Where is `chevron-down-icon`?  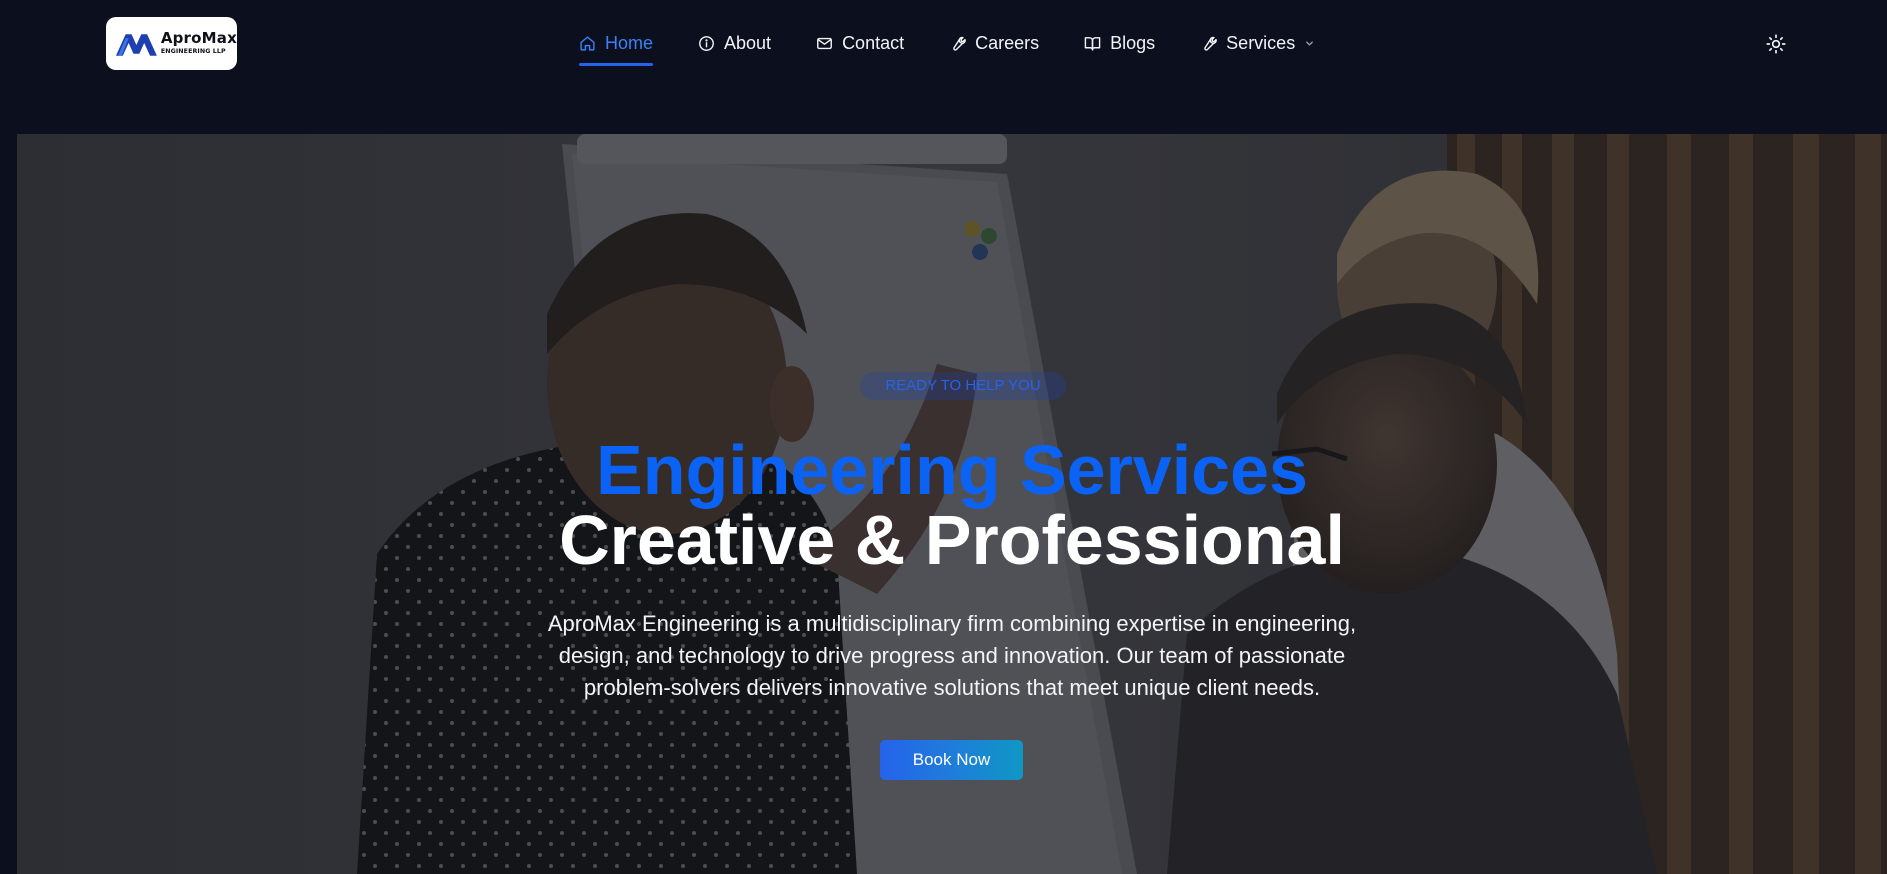 chevron-down-icon is located at coordinates (1309, 43).